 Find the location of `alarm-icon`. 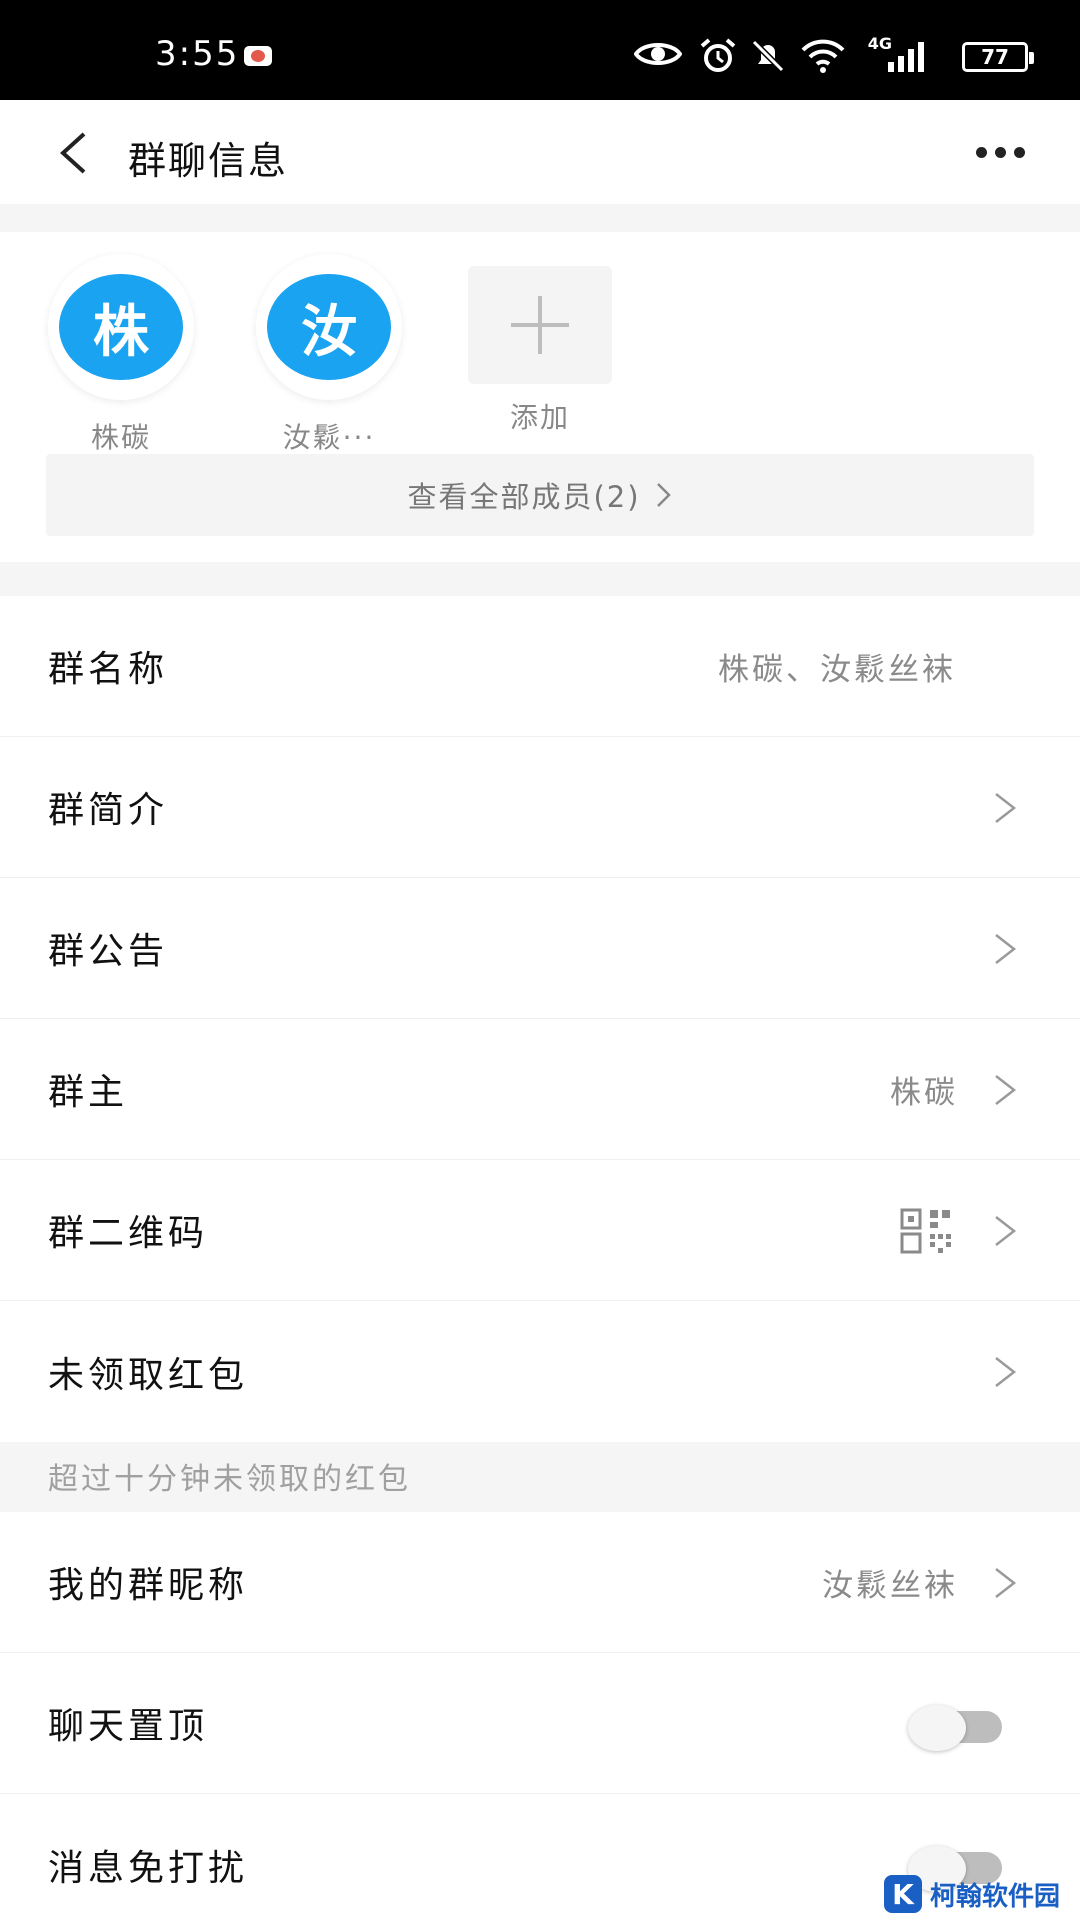

alarm-icon is located at coordinates (718, 55).